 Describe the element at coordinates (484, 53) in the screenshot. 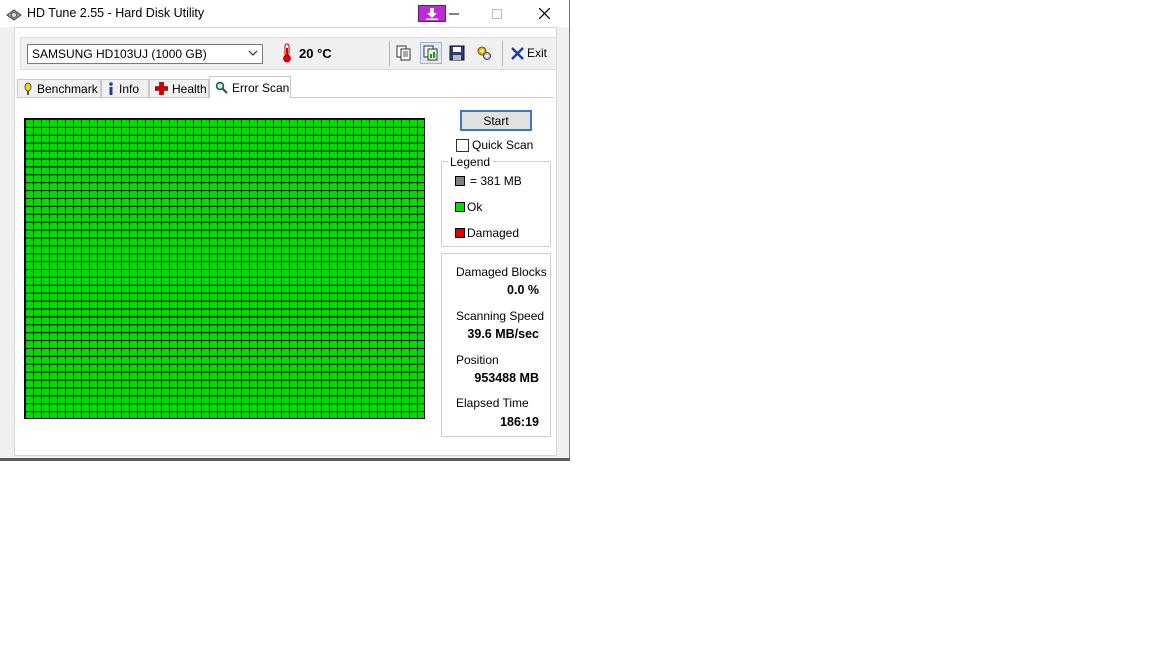

I see `options-button` at that location.